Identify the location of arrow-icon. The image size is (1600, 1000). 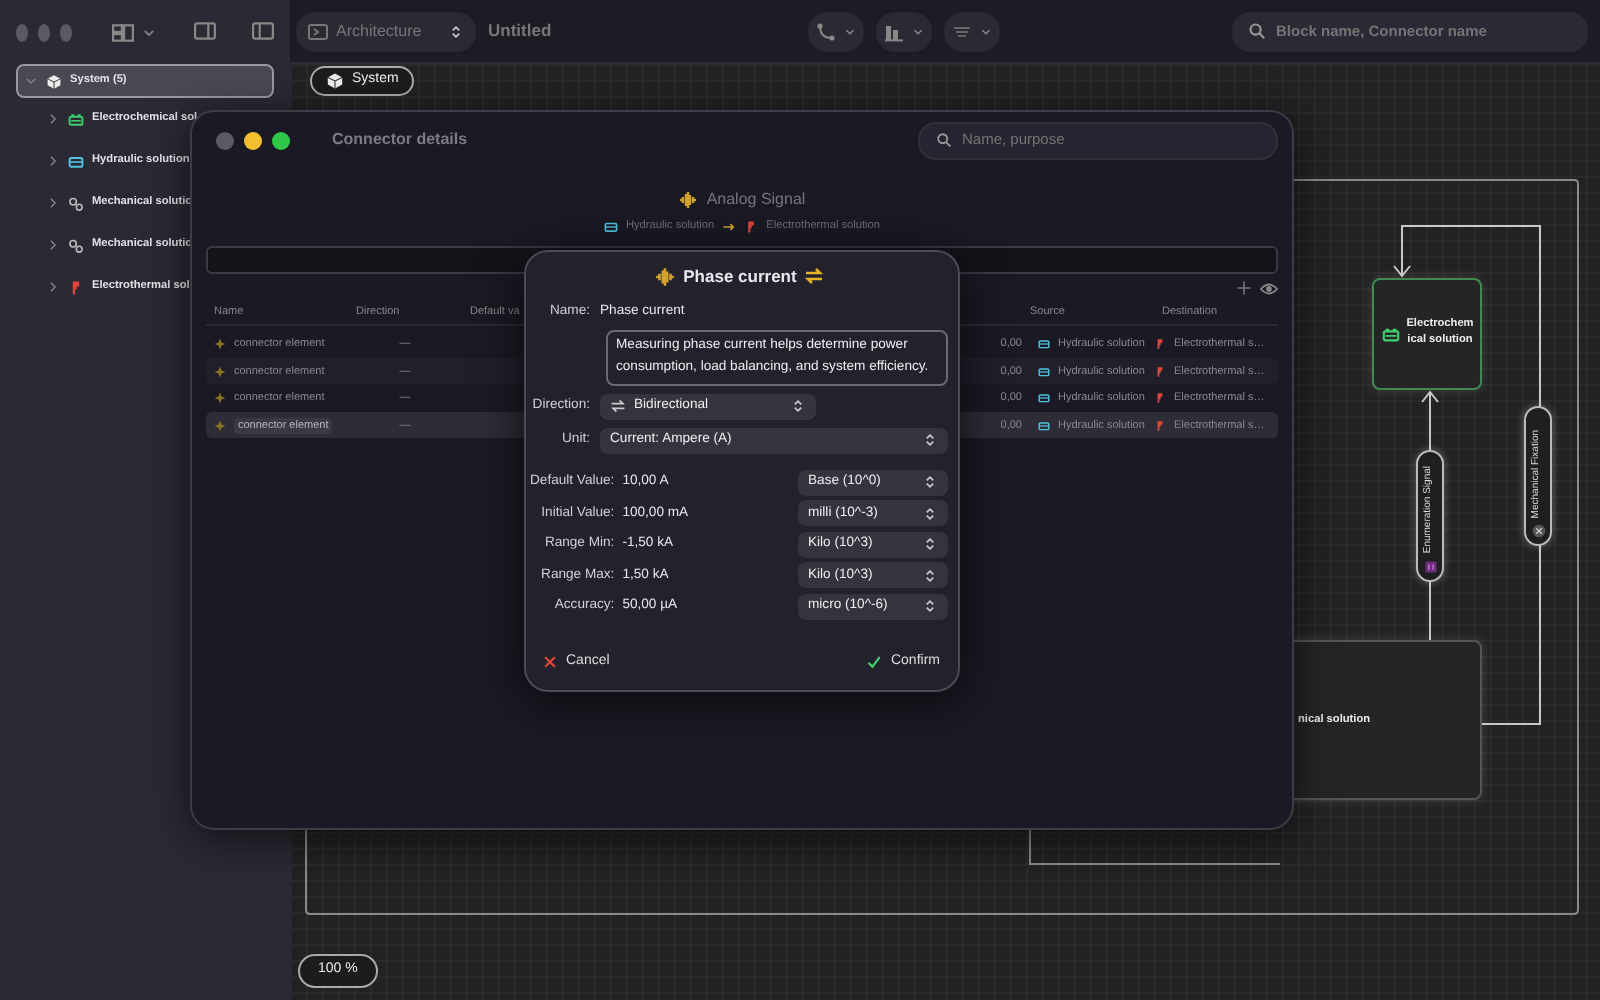
(729, 226).